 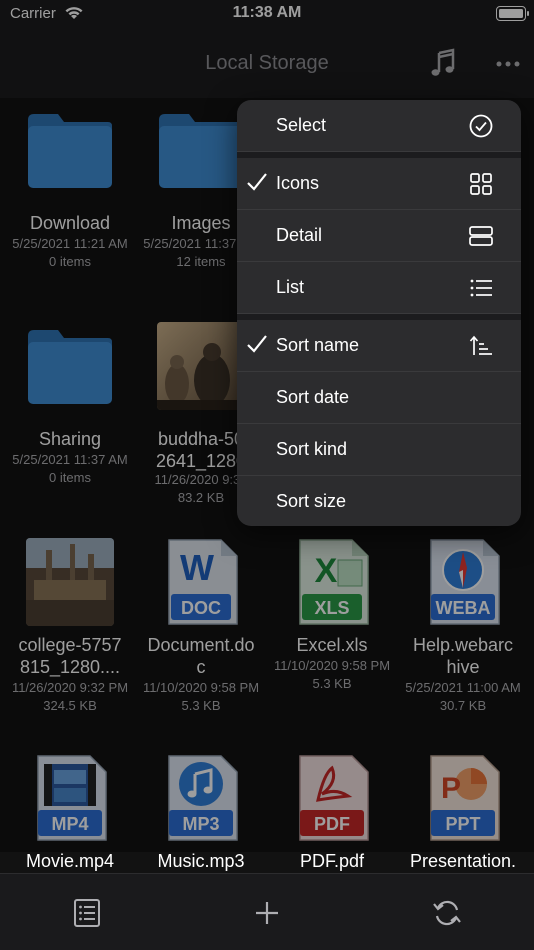 I want to click on file-item-download: Download 5/25/2021 11:21 AM 0 items, so click(x=70, y=193).